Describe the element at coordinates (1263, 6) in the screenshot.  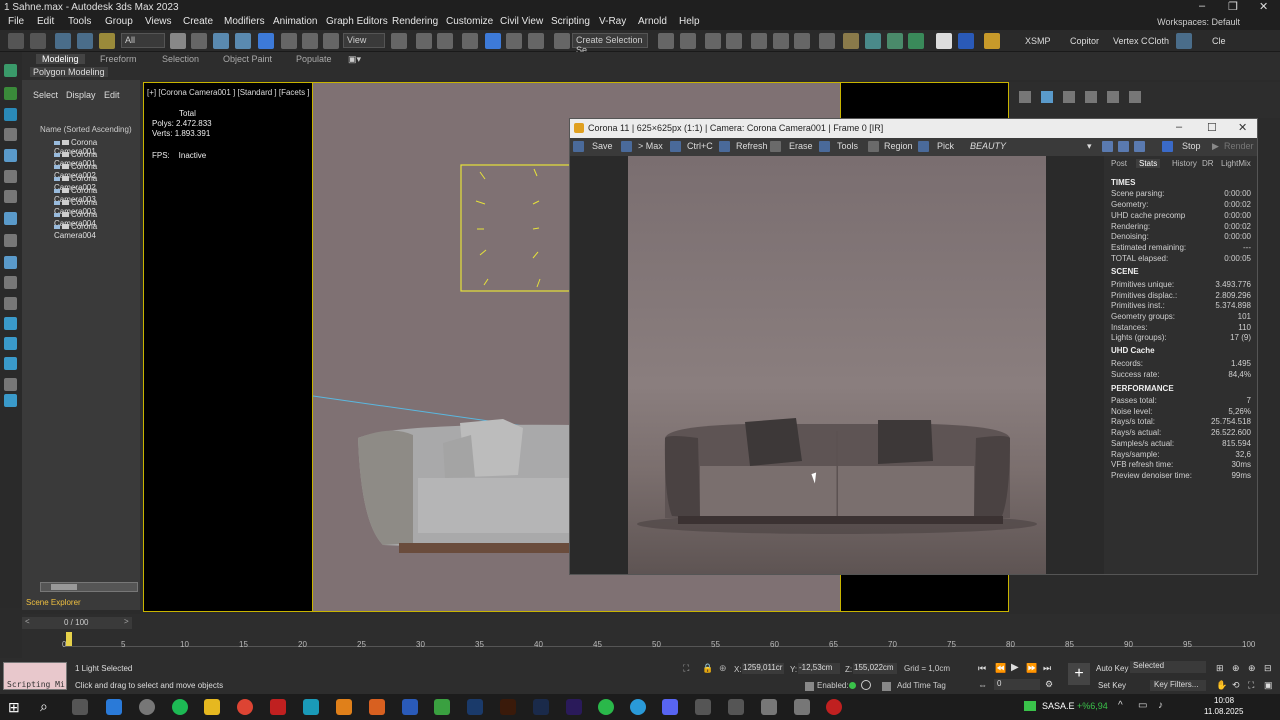
I see `close-icon: ✕` at that location.